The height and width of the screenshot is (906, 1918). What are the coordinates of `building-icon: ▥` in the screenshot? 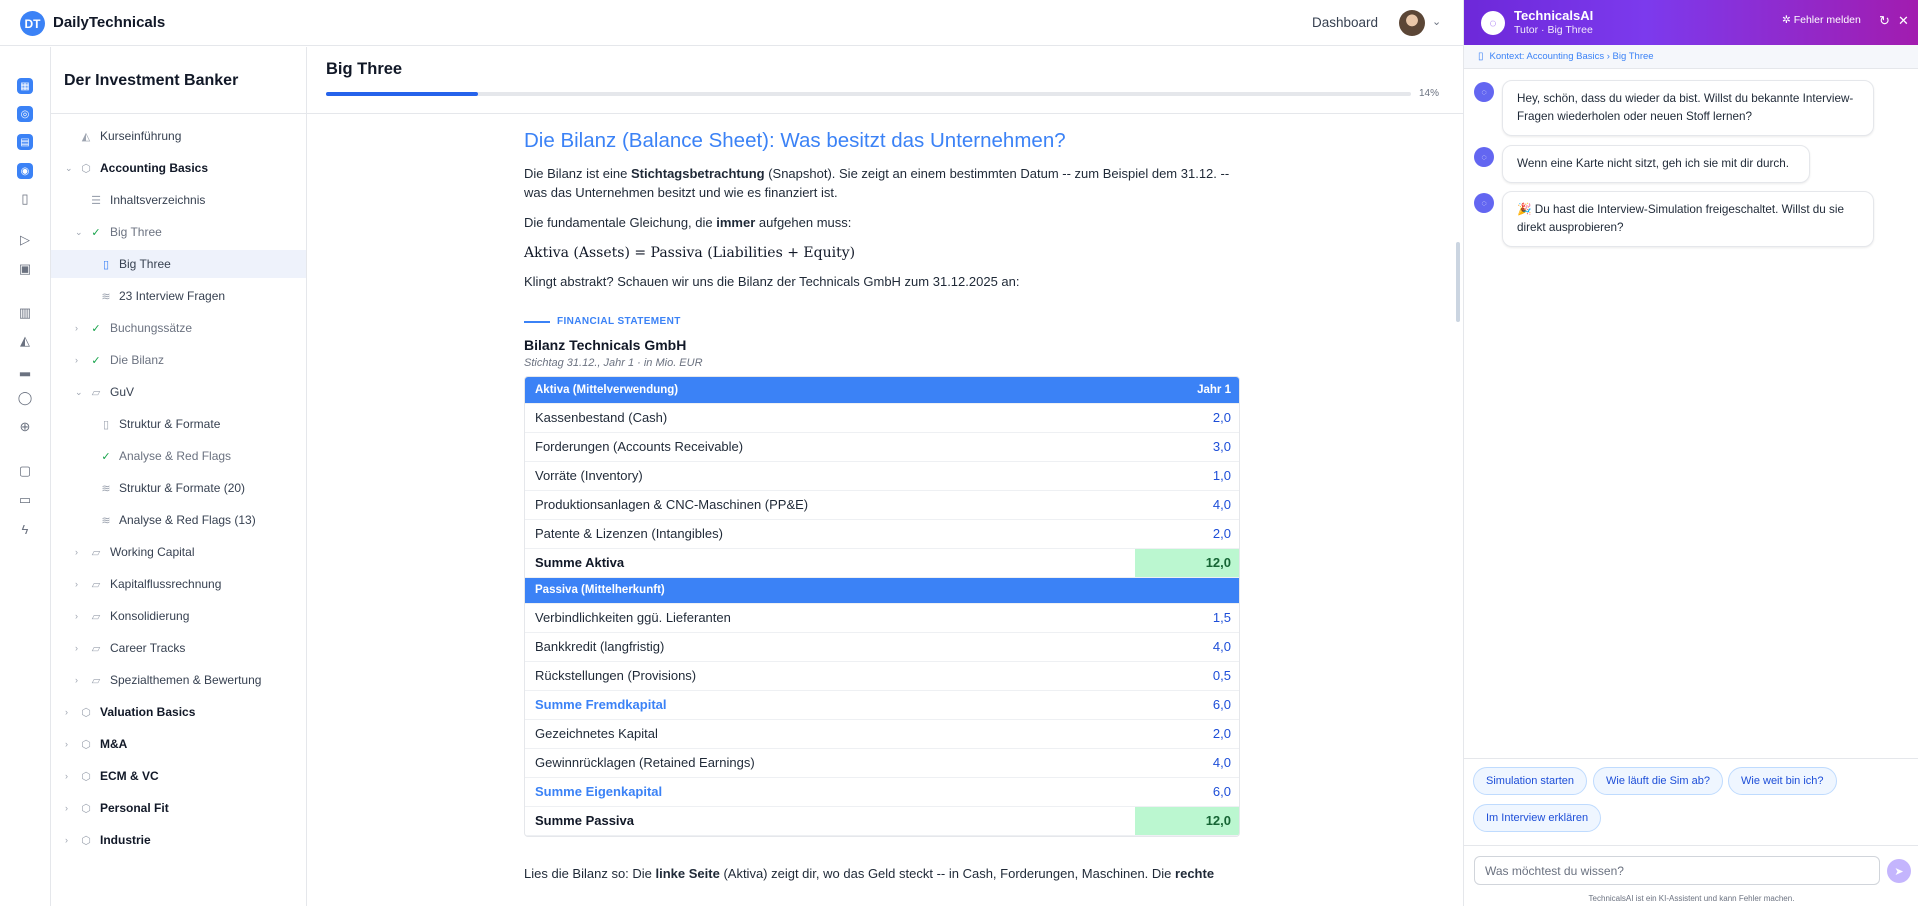 It's located at (25, 313).